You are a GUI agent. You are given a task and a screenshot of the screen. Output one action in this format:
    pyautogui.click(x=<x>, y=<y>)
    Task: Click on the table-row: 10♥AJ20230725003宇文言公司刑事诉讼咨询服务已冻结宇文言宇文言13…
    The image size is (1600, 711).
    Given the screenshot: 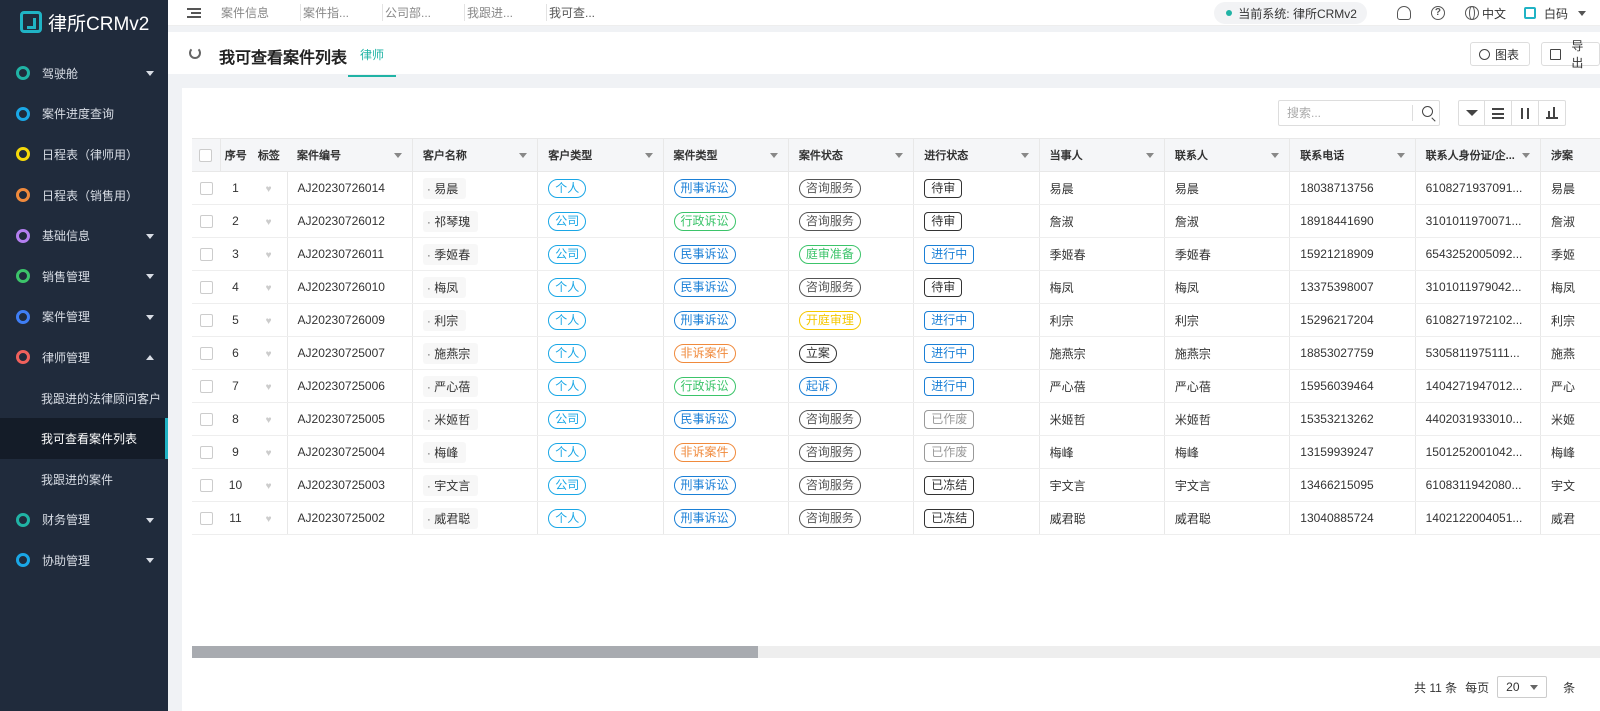 What is the action you would take?
    pyautogui.click(x=896, y=485)
    